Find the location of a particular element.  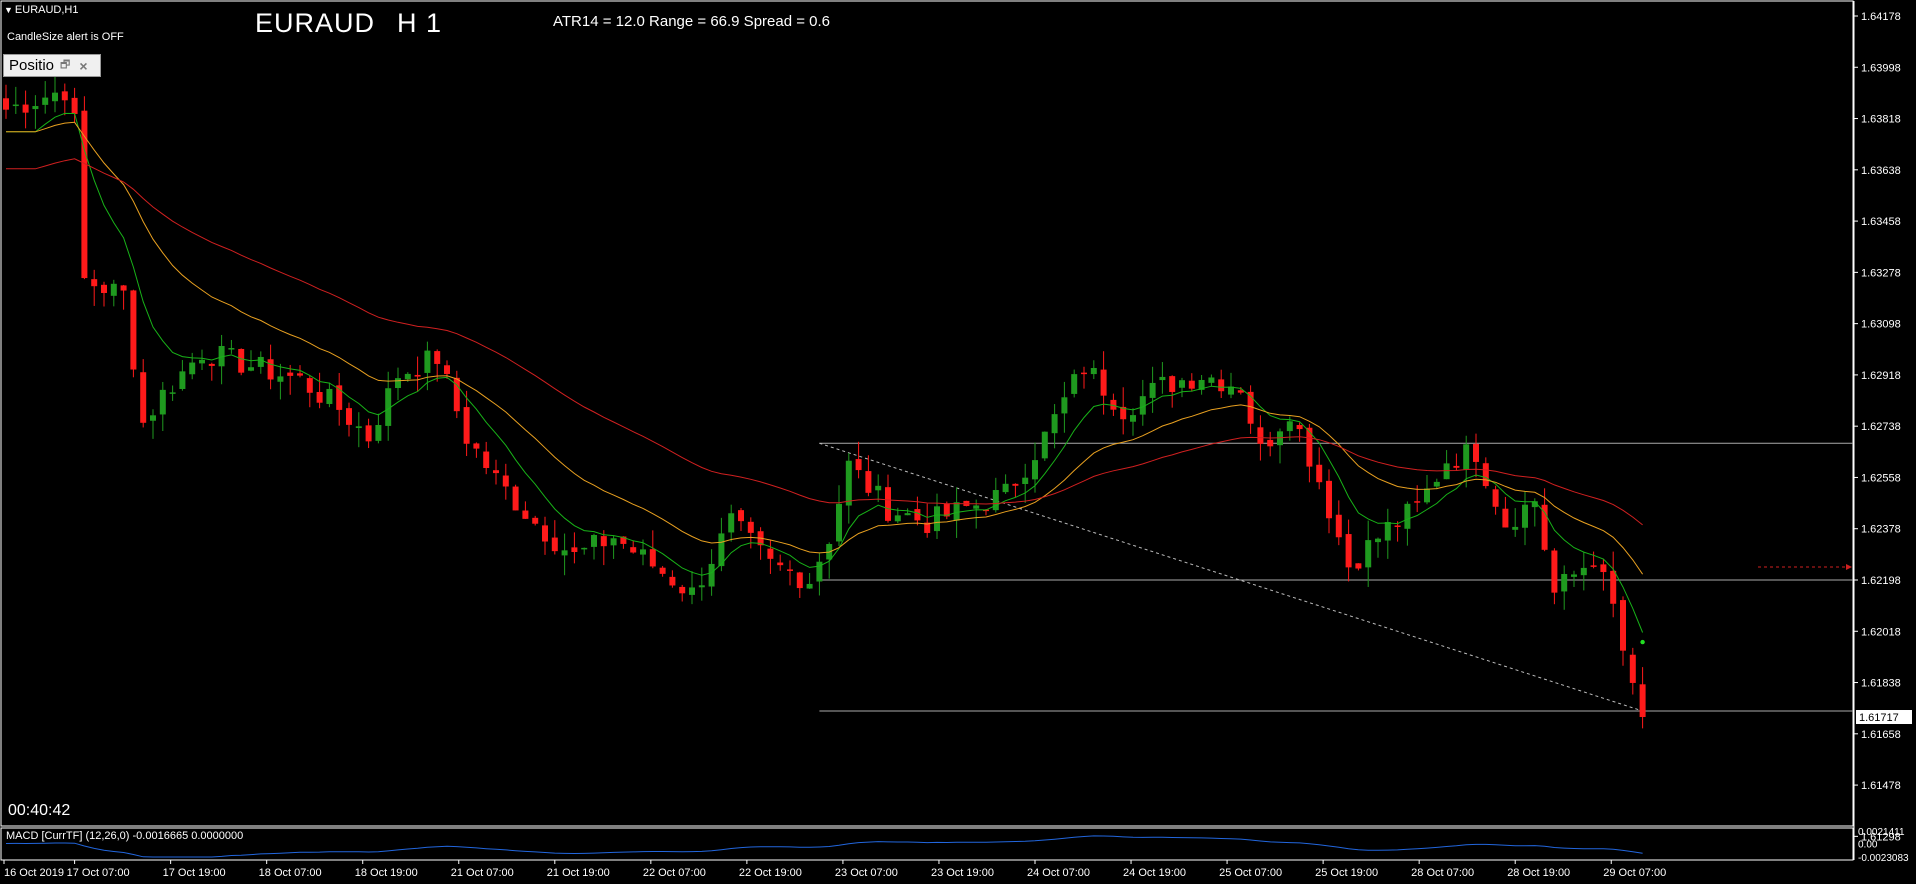

macd-line is located at coordinates (824, 846).